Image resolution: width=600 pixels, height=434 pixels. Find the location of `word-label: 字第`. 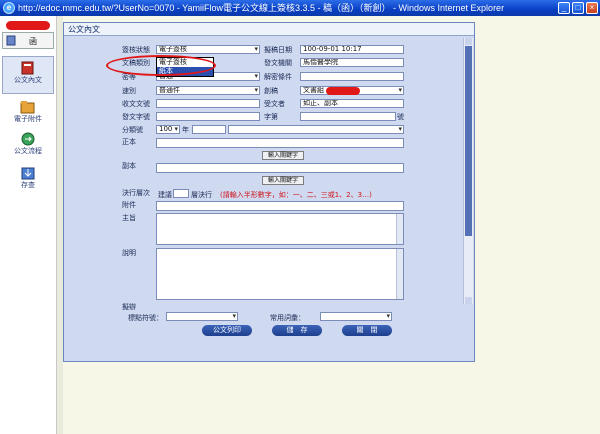

word-label: 字第 is located at coordinates (271, 117).